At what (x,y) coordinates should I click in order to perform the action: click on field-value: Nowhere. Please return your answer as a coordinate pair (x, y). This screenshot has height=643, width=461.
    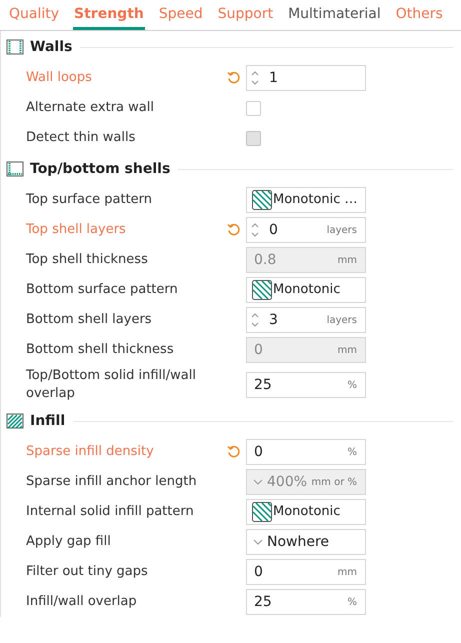
    Looking at the image, I should click on (298, 542).